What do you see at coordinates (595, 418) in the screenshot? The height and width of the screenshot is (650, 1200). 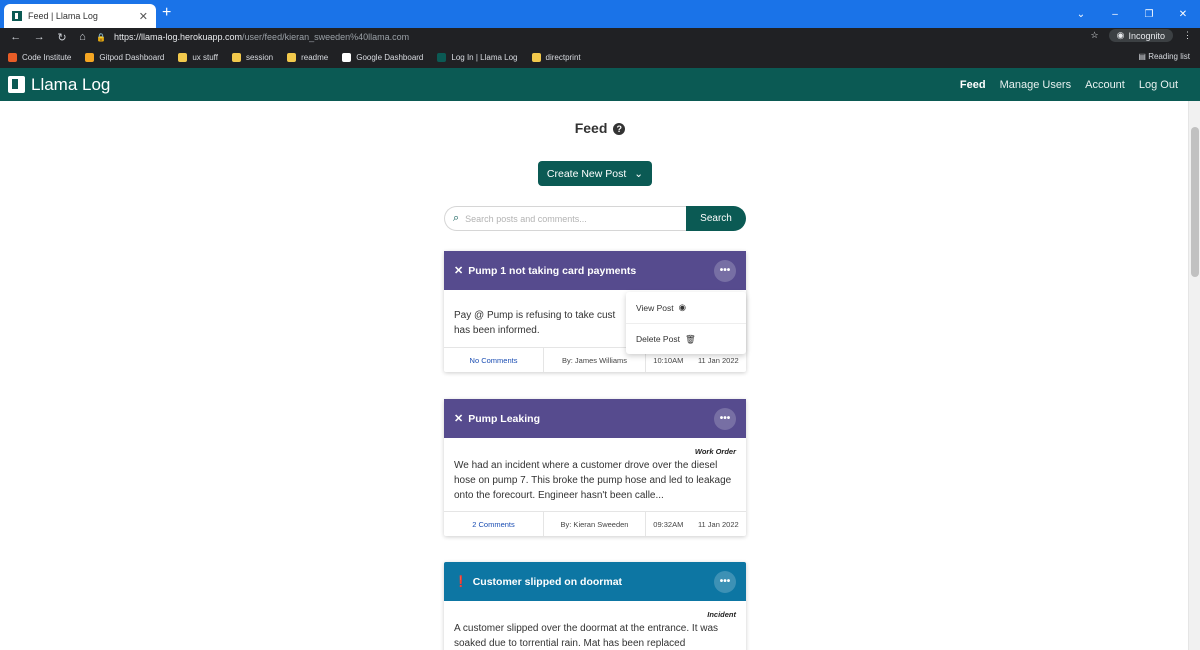 I see `post-header: ✕ Pump Leaking •••` at bounding box center [595, 418].